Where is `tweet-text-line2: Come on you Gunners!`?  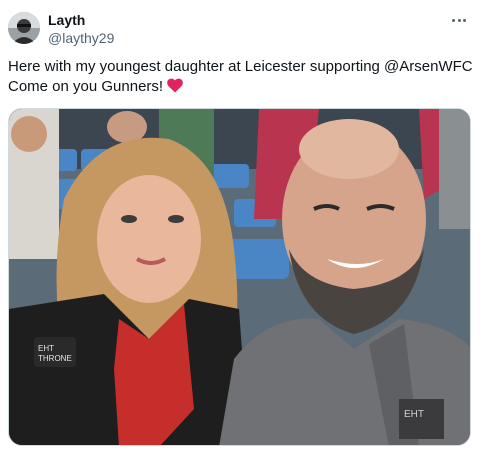
tweet-text-line2: Come on you Gunners! is located at coordinates (86, 86).